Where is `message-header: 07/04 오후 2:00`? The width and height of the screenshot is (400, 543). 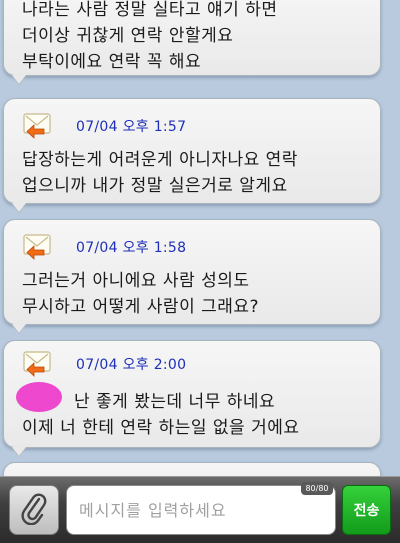 message-header: 07/04 오후 2:00 is located at coordinates (104, 364).